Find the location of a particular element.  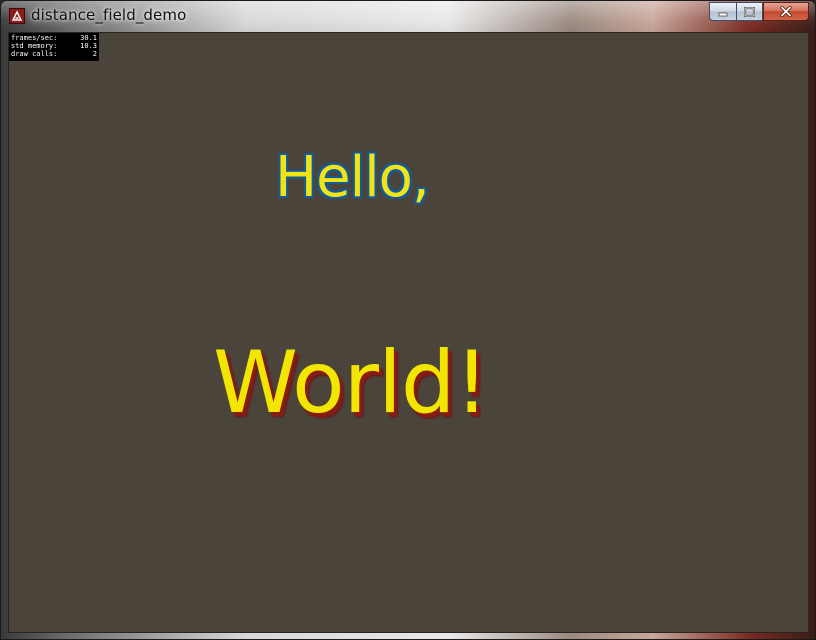

stat-label: frames/sec: is located at coordinates (34, 38).